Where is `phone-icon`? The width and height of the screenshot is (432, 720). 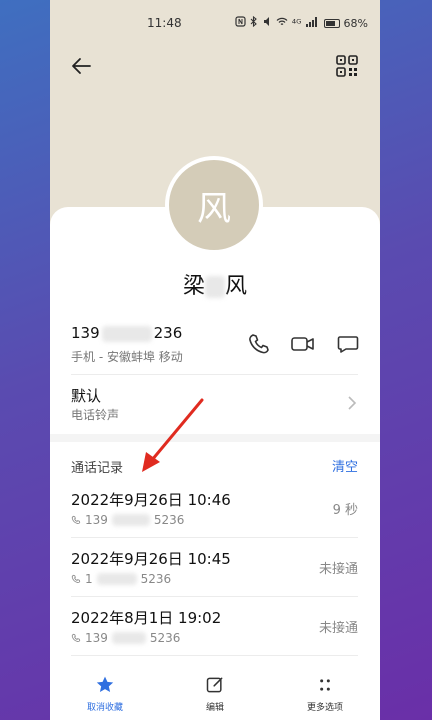
phone-icon is located at coordinates (259, 344).